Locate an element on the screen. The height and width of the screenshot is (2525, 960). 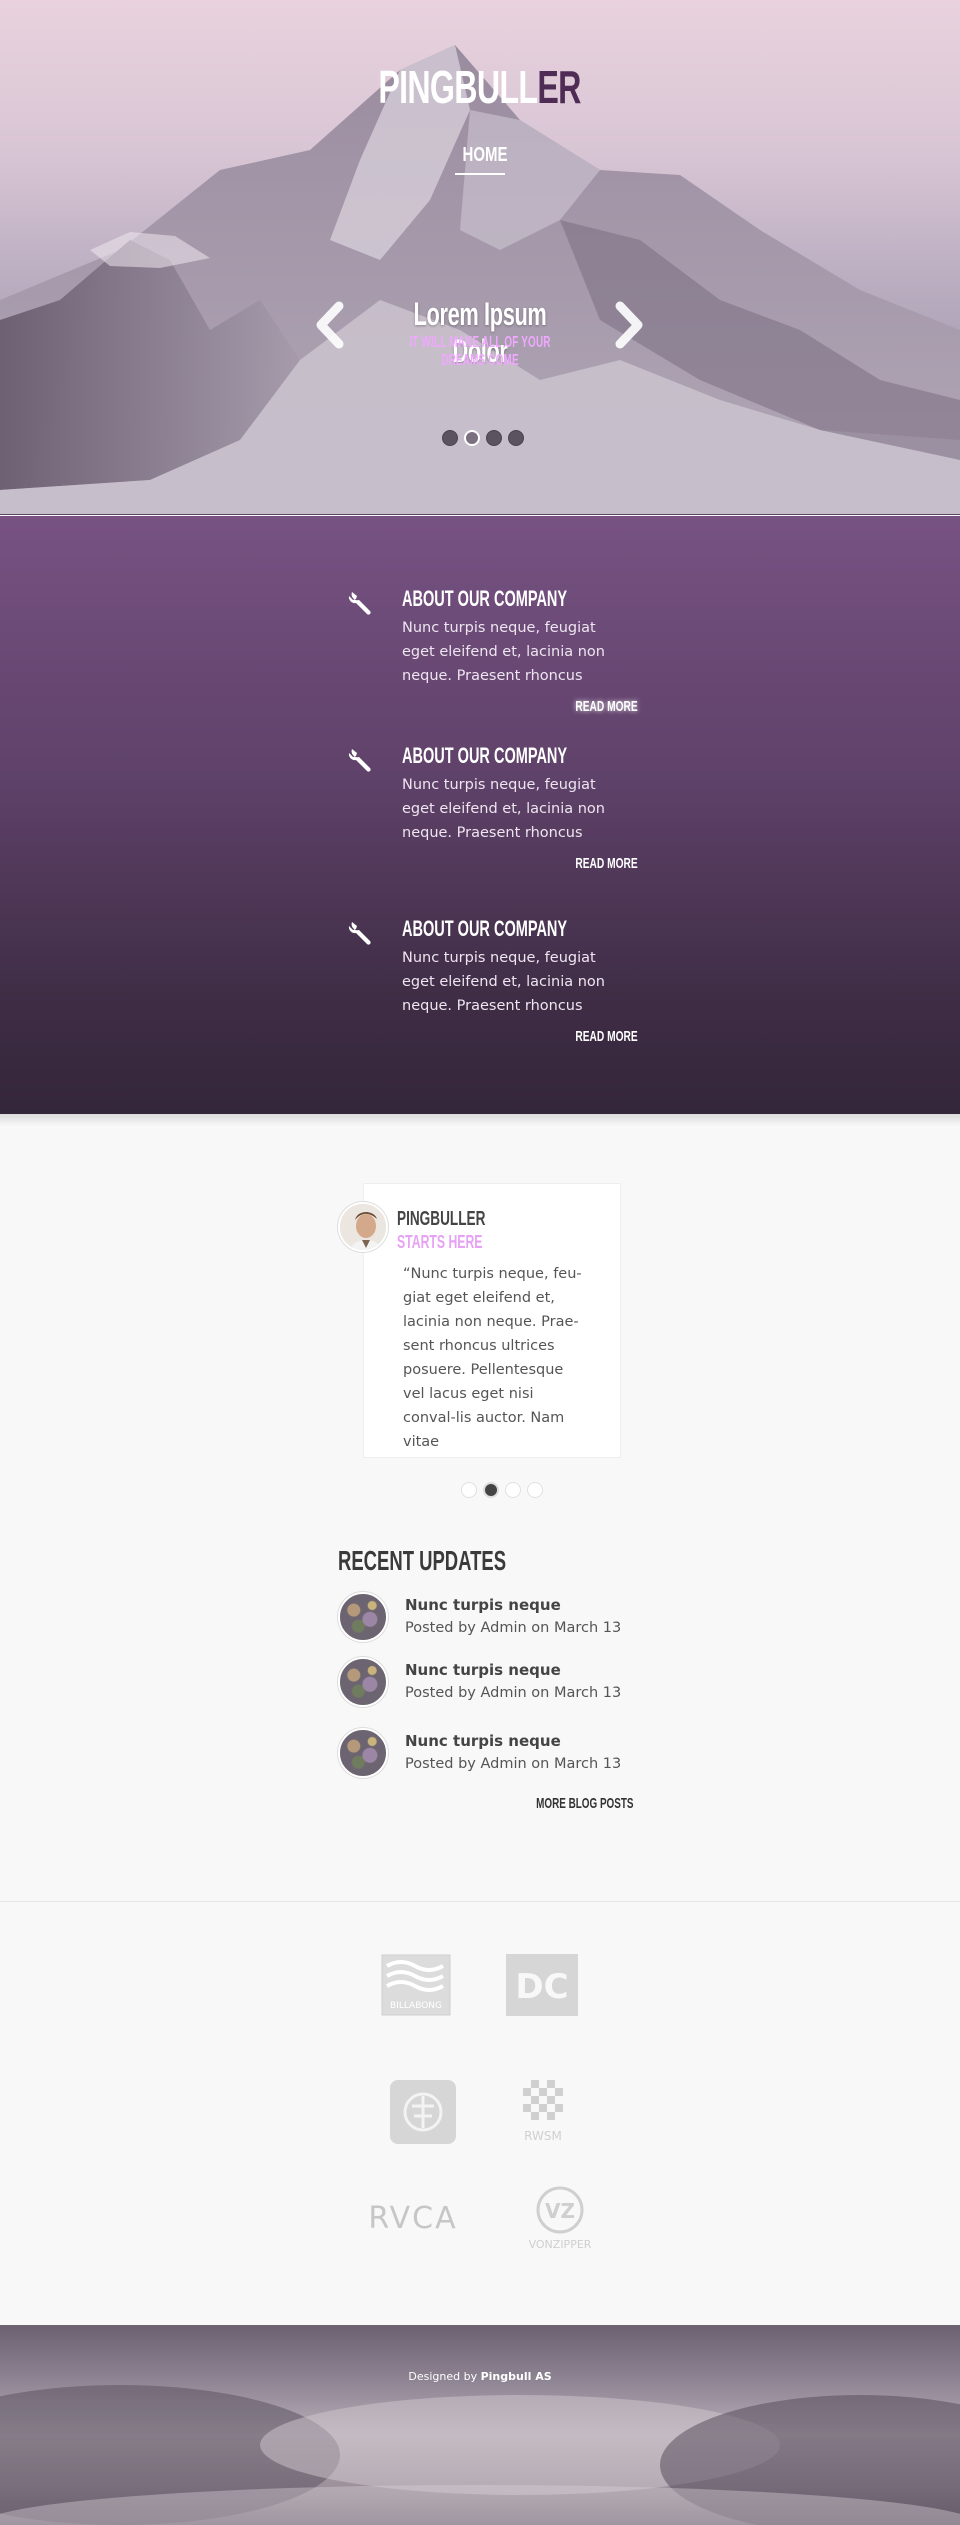
brand-logo-vonzipper: VZ VONZIPPER is located at coordinates (560, 2218).